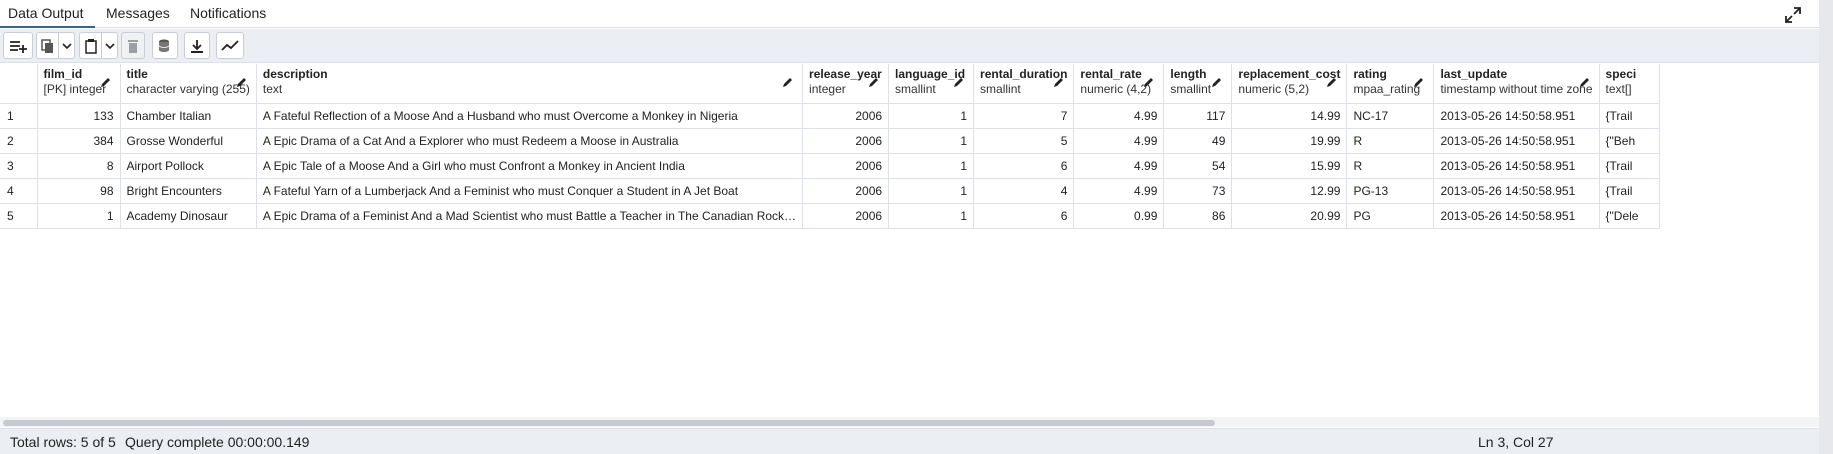 Image resolution: width=1833 pixels, height=454 pixels. What do you see at coordinates (197, 45) in the screenshot?
I see `download-button` at bounding box center [197, 45].